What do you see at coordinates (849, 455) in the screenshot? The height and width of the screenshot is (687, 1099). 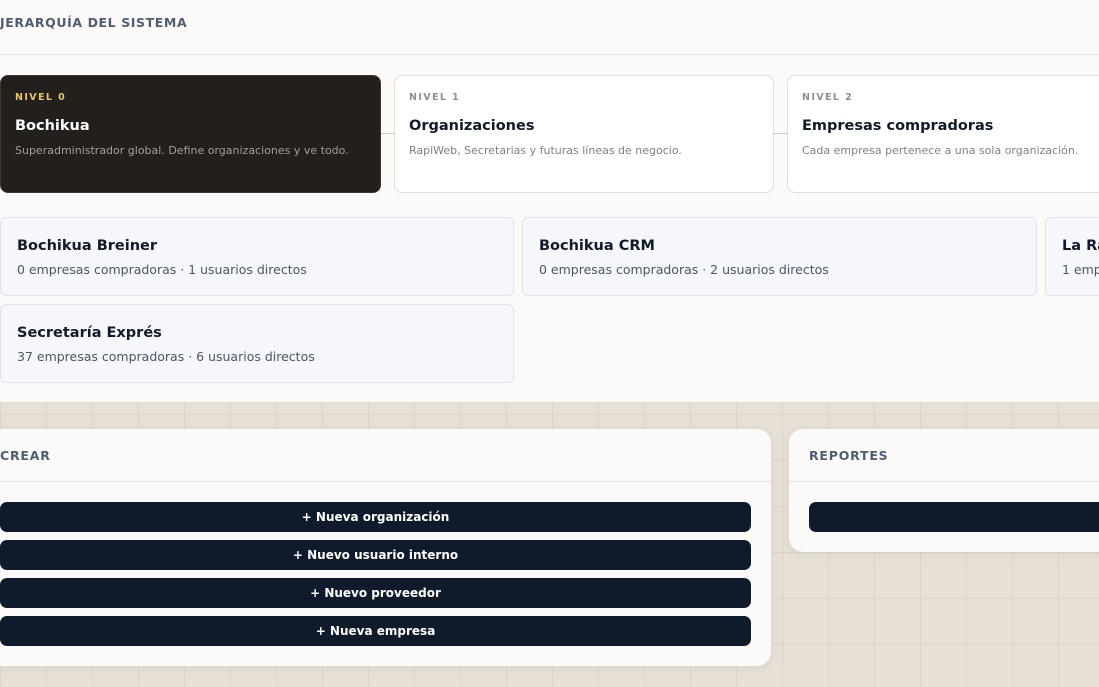 I see `reports-panel-title: REPORTES` at bounding box center [849, 455].